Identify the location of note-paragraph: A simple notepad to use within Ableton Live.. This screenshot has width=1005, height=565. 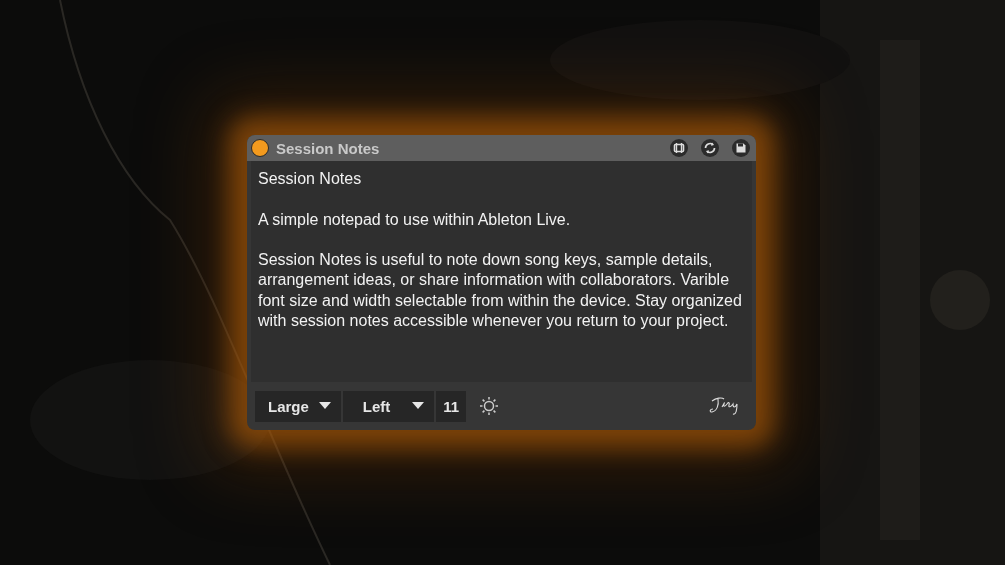
(415, 219).